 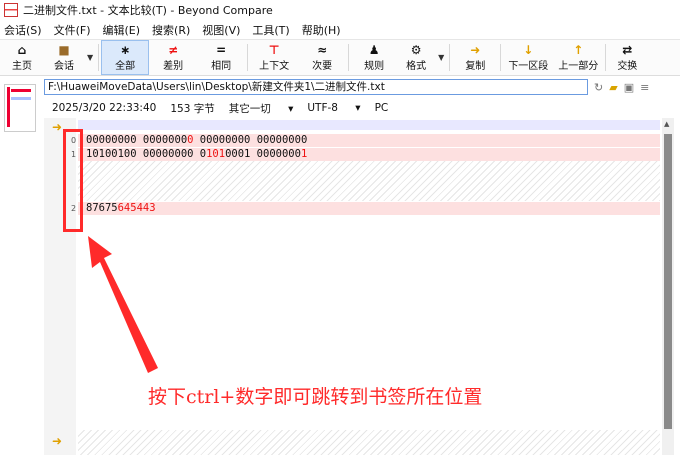 I want to click on path-tools: ↻ ▰ ▣ ≡, so click(x=624, y=87).